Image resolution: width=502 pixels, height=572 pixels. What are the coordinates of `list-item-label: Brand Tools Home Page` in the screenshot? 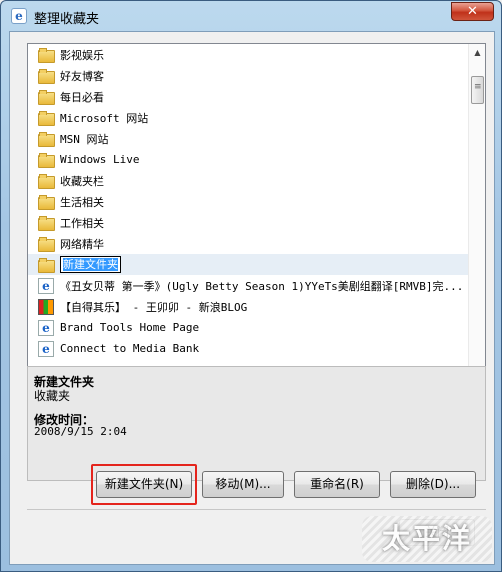 It's located at (130, 327).